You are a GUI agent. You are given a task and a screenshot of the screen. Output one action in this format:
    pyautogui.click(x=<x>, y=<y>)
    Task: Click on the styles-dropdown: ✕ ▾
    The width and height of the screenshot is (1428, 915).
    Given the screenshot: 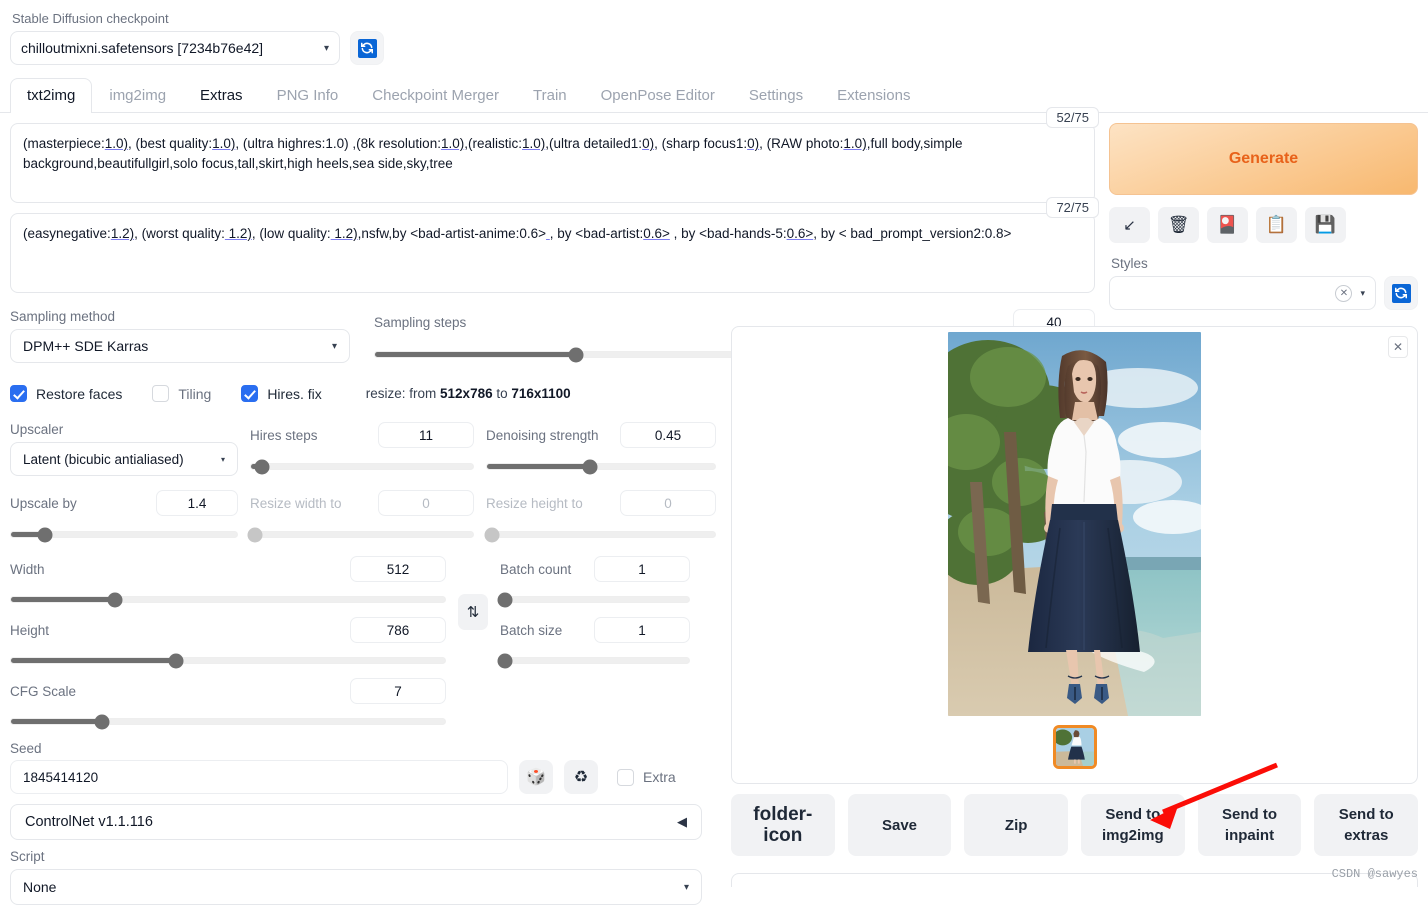 What is the action you would take?
    pyautogui.click(x=1242, y=293)
    